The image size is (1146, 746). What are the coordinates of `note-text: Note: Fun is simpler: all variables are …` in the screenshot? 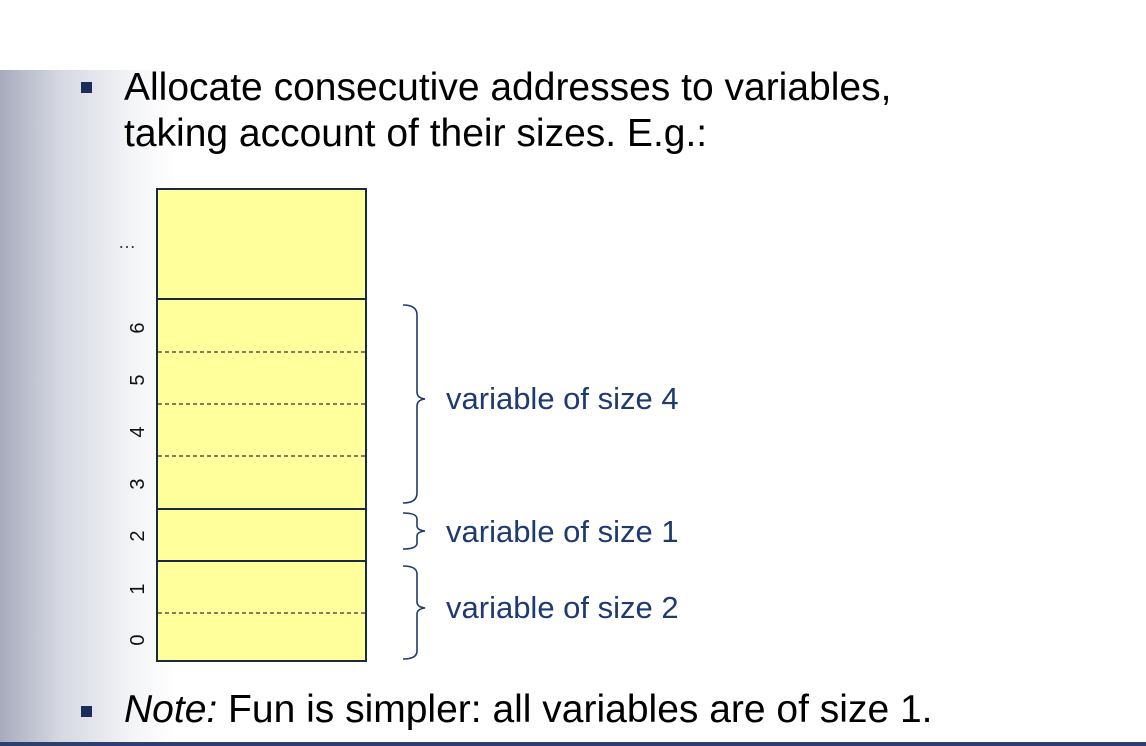 It's located at (528, 710).